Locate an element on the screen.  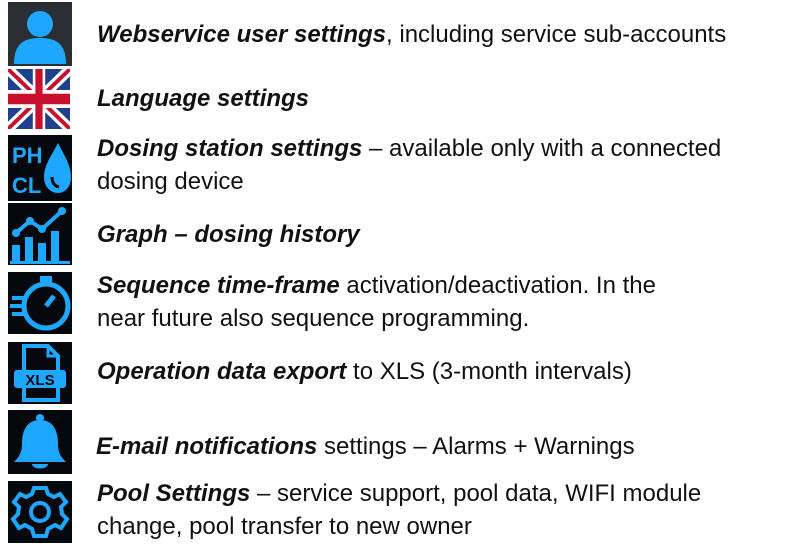
item-description-continued: dosing device is located at coordinates (170, 181).